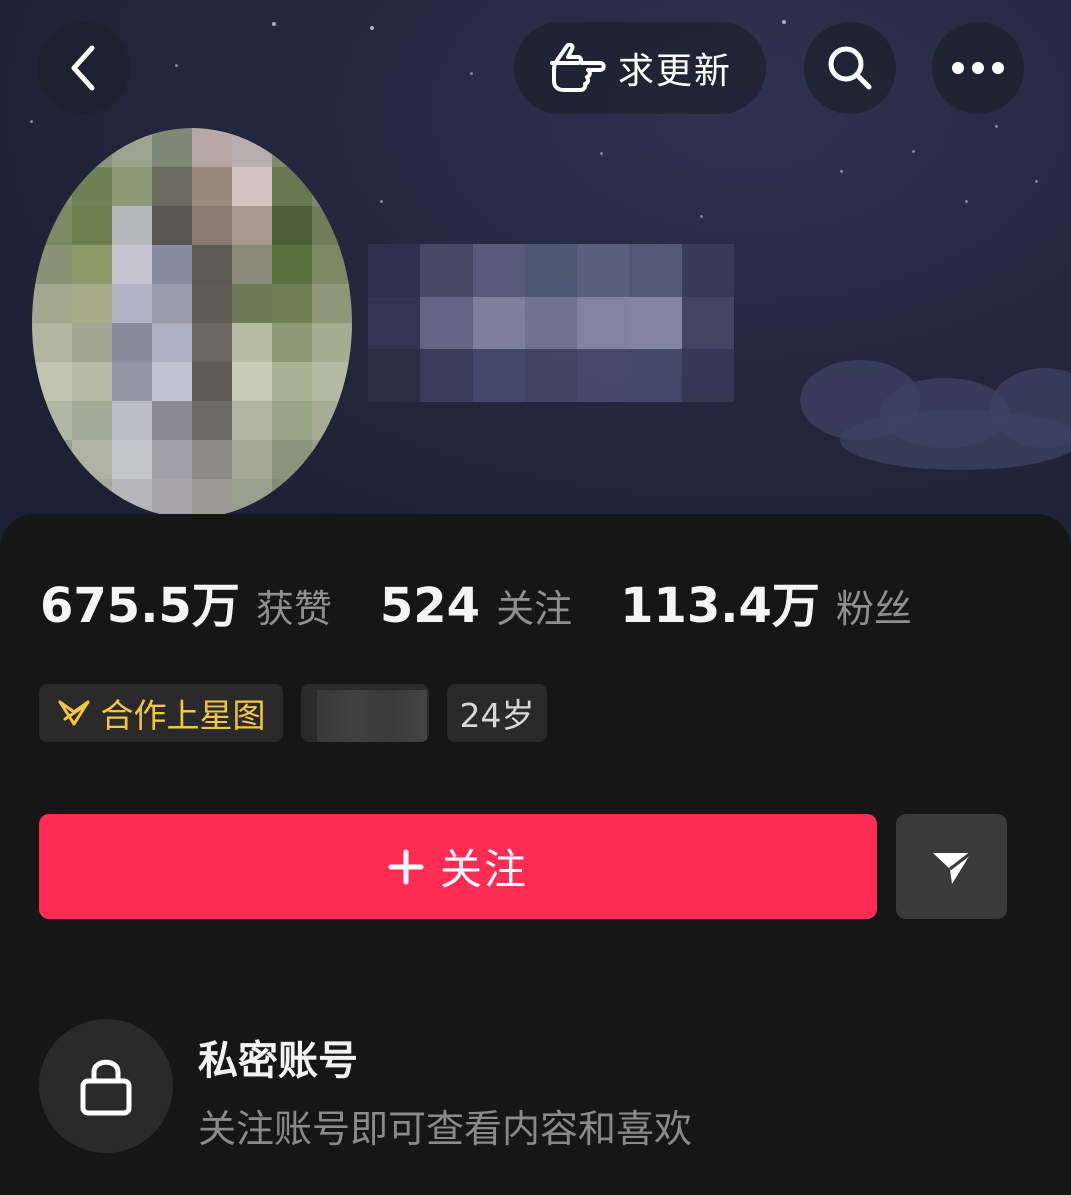 Image resolution: width=1071 pixels, height=1195 pixels. I want to click on followers-count: 113.4万, so click(720, 601).